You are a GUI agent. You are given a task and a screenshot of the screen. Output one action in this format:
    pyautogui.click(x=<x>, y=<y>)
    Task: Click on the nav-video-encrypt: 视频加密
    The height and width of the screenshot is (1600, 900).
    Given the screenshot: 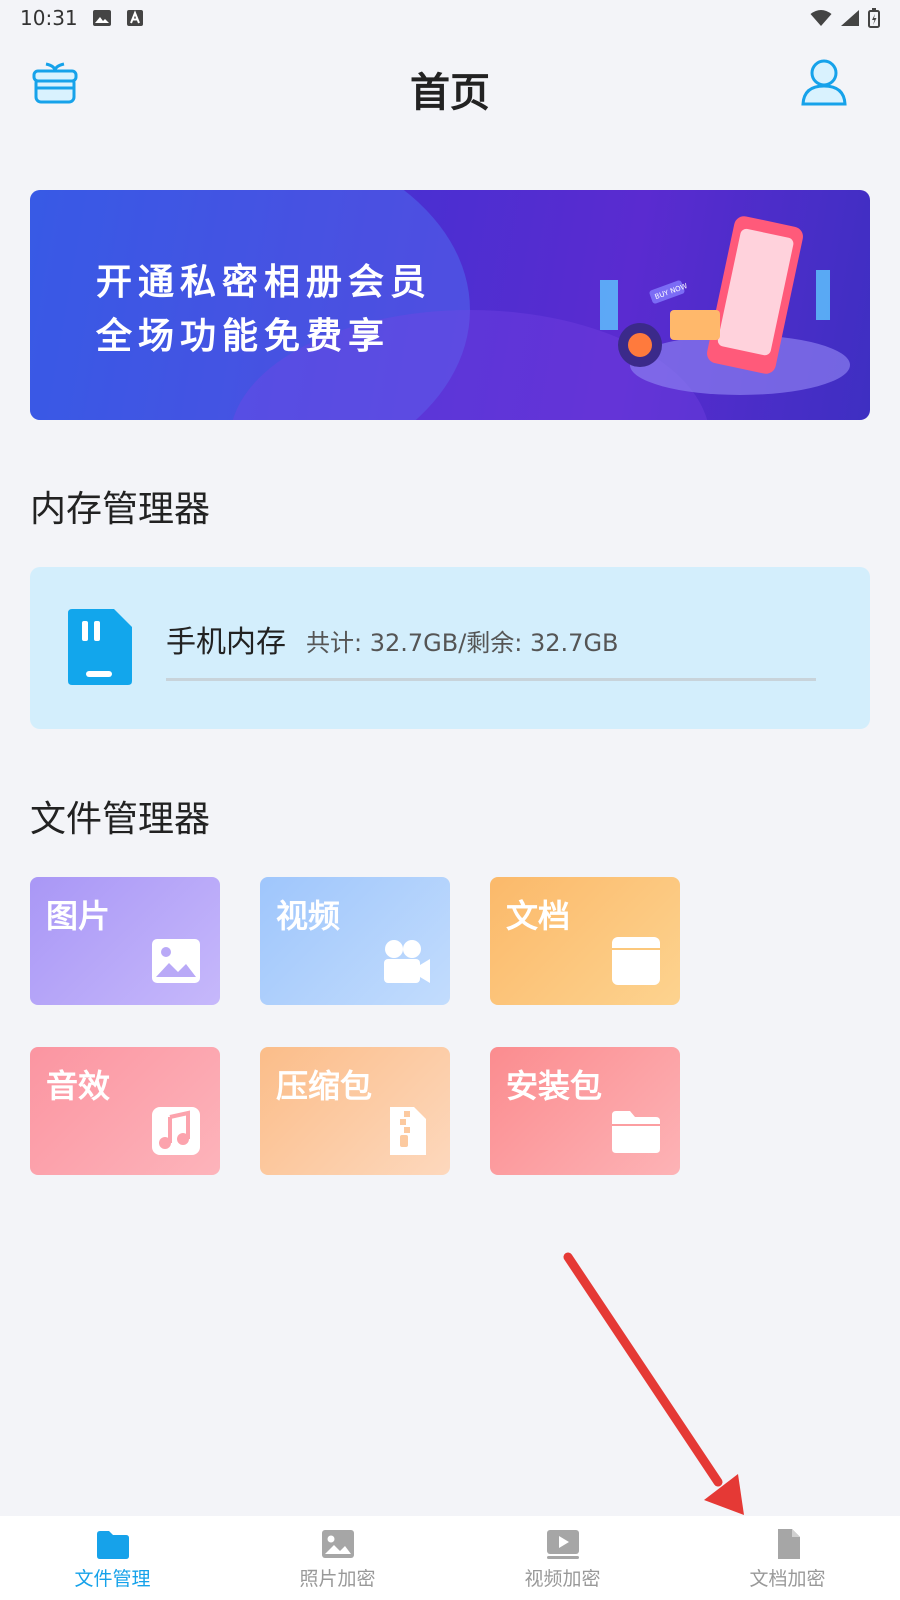 What is the action you would take?
    pyautogui.click(x=562, y=1558)
    